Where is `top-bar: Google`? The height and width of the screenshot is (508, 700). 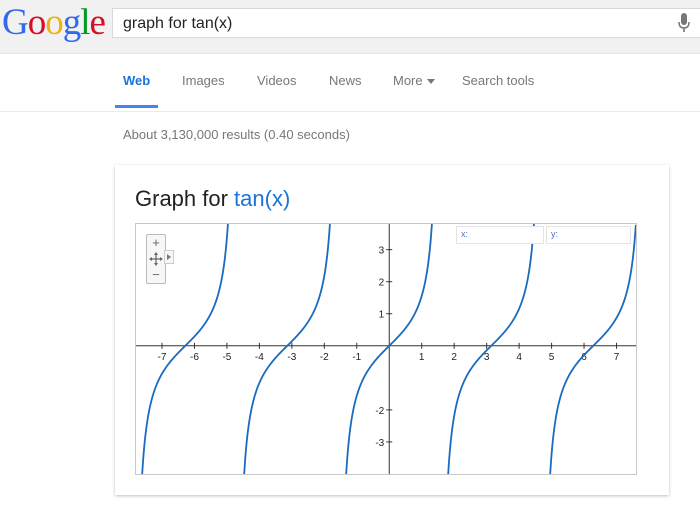 top-bar: Google is located at coordinates (350, 27).